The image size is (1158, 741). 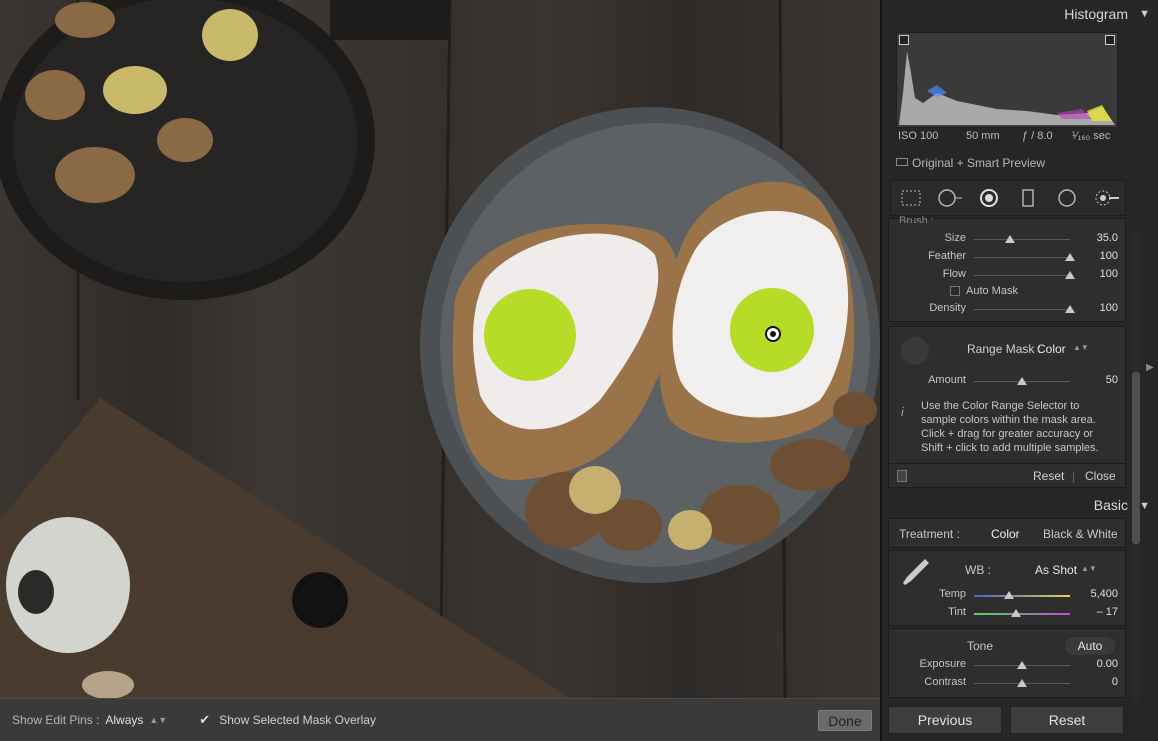 I want to click on amount-slider-thumb, so click(x=1022, y=381).